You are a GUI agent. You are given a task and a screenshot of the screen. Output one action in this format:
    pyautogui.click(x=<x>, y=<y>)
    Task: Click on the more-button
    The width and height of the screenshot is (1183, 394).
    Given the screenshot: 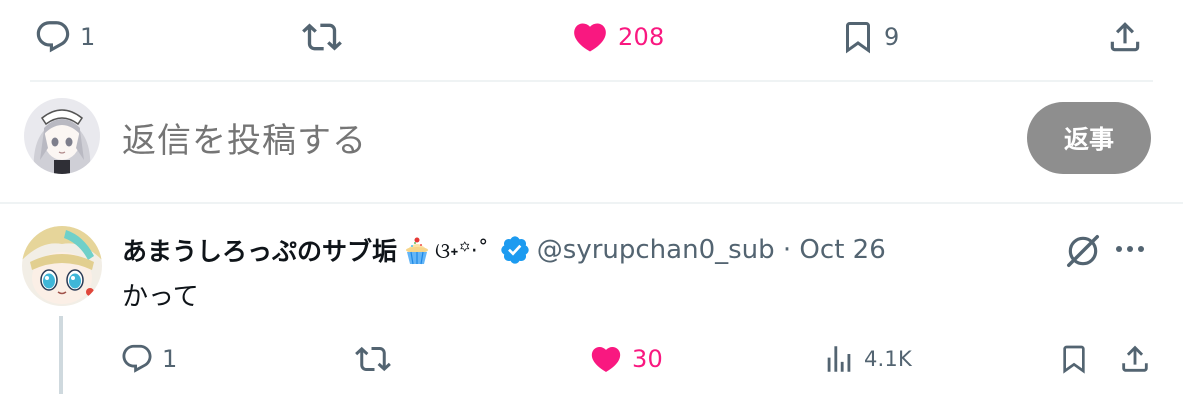 What is the action you would take?
    pyautogui.click(x=1130, y=249)
    